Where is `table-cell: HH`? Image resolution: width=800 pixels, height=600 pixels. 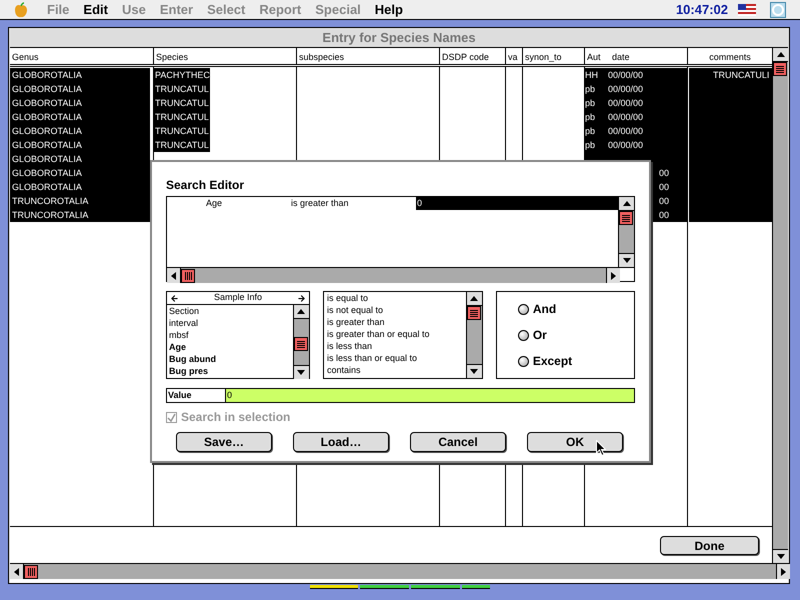
table-cell: HH is located at coordinates (595, 75).